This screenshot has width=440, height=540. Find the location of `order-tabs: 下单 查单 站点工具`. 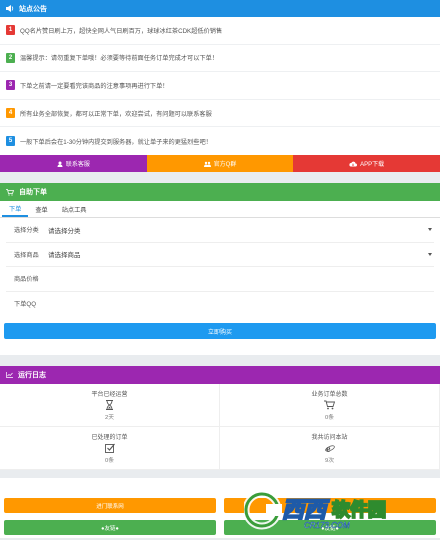

order-tabs: 下单 查单 站点工具 is located at coordinates (220, 209).